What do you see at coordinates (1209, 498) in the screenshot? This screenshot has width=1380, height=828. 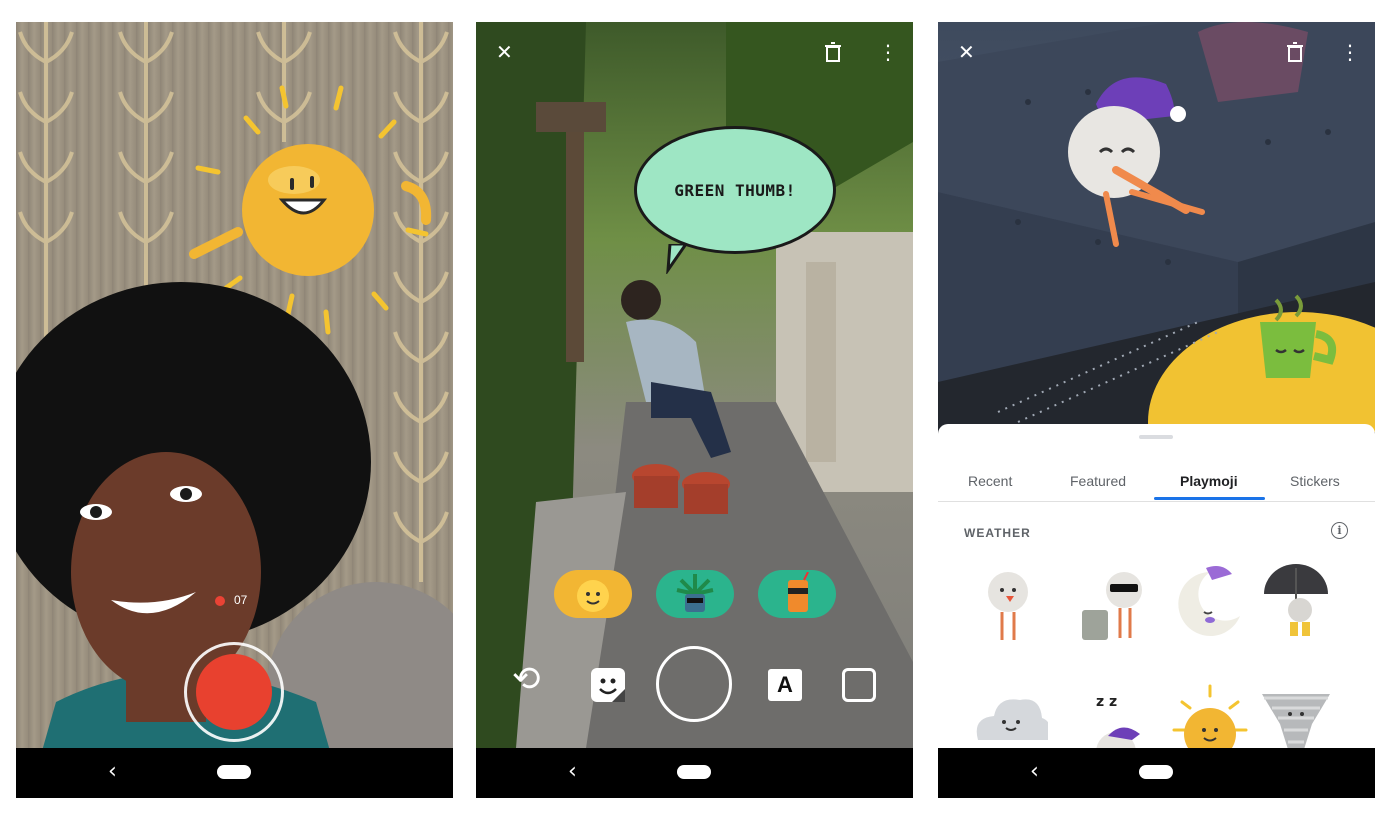 I see `active-tab-indicator` at bounding box center [1209, 498].